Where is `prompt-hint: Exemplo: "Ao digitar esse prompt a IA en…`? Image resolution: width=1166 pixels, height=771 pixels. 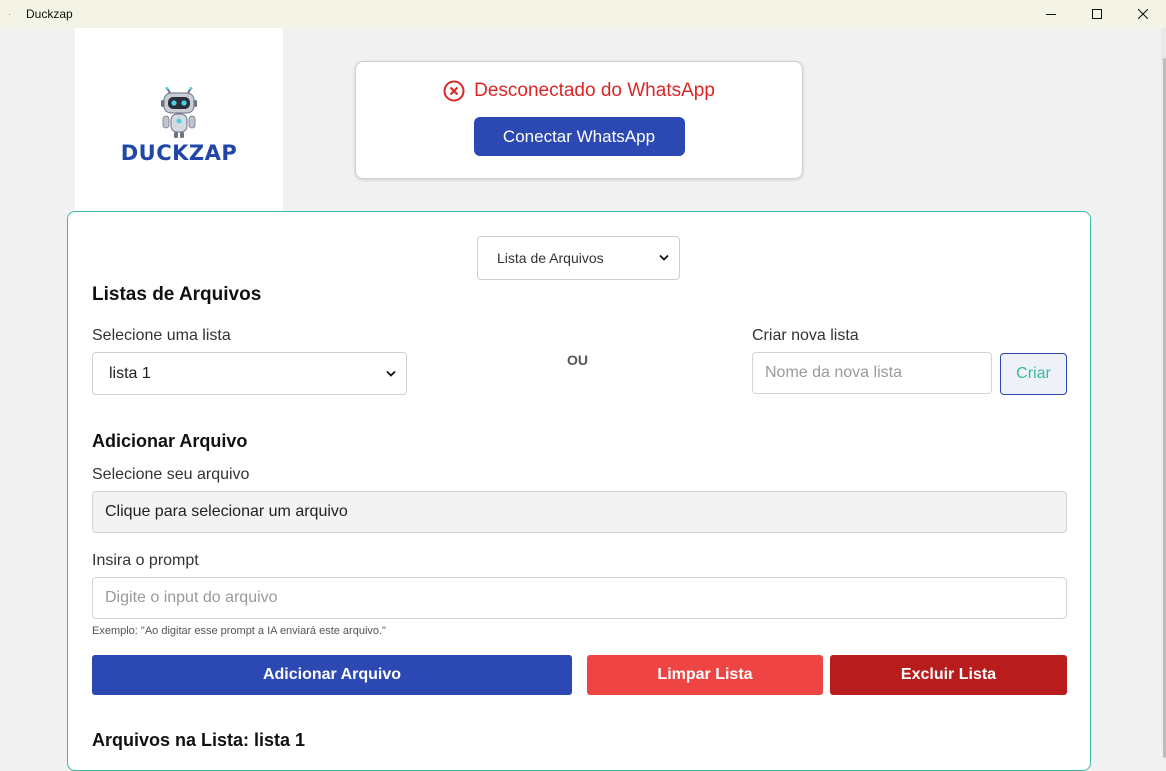 prompt-hint: Exemplo: "Ao digitar esse prompt a IA en… is located at coordinates (239, 631).